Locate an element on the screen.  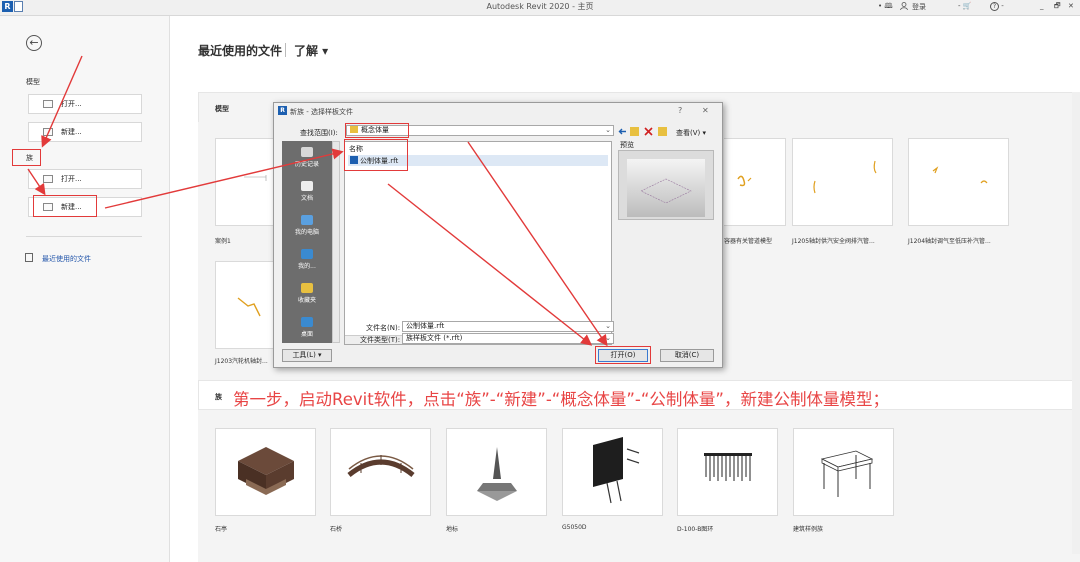
arrow-to-new is located at coordinates (36, 182).